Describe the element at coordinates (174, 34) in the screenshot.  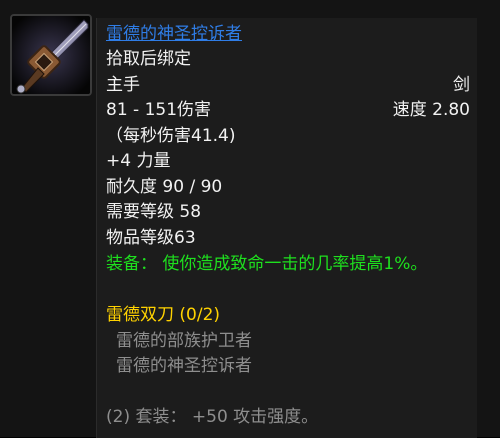
I see `item-name: 雷德的神圣控诉者` at that location.